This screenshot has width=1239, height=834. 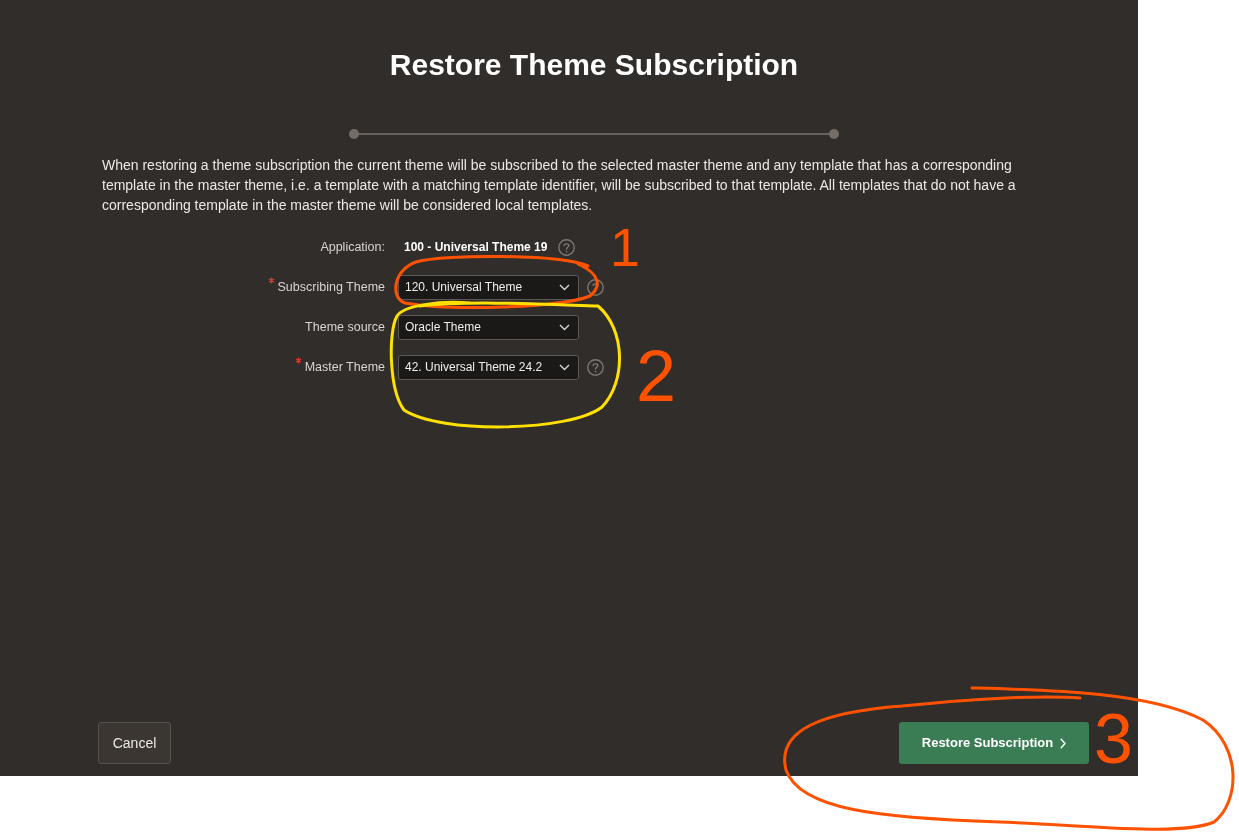 What do you see at coordinates (134, 743) in the screenshot?
I see `cancel-button: Cancel` at bounding box center [134, 743].